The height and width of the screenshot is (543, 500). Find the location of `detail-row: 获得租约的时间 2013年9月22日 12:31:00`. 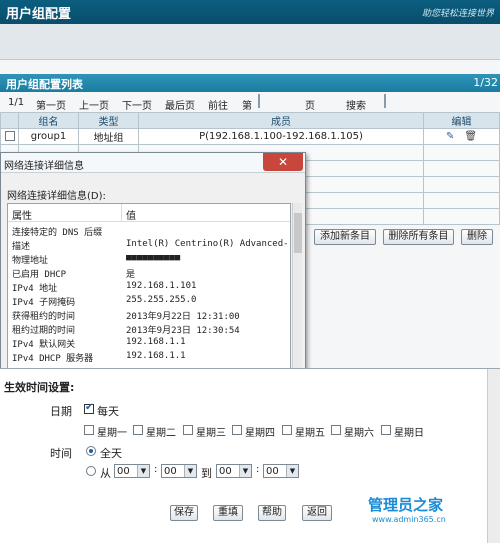

detail-row: 获得租约的时间 2013年9月22日 12:31:00 is located at coordinates (149, 315).